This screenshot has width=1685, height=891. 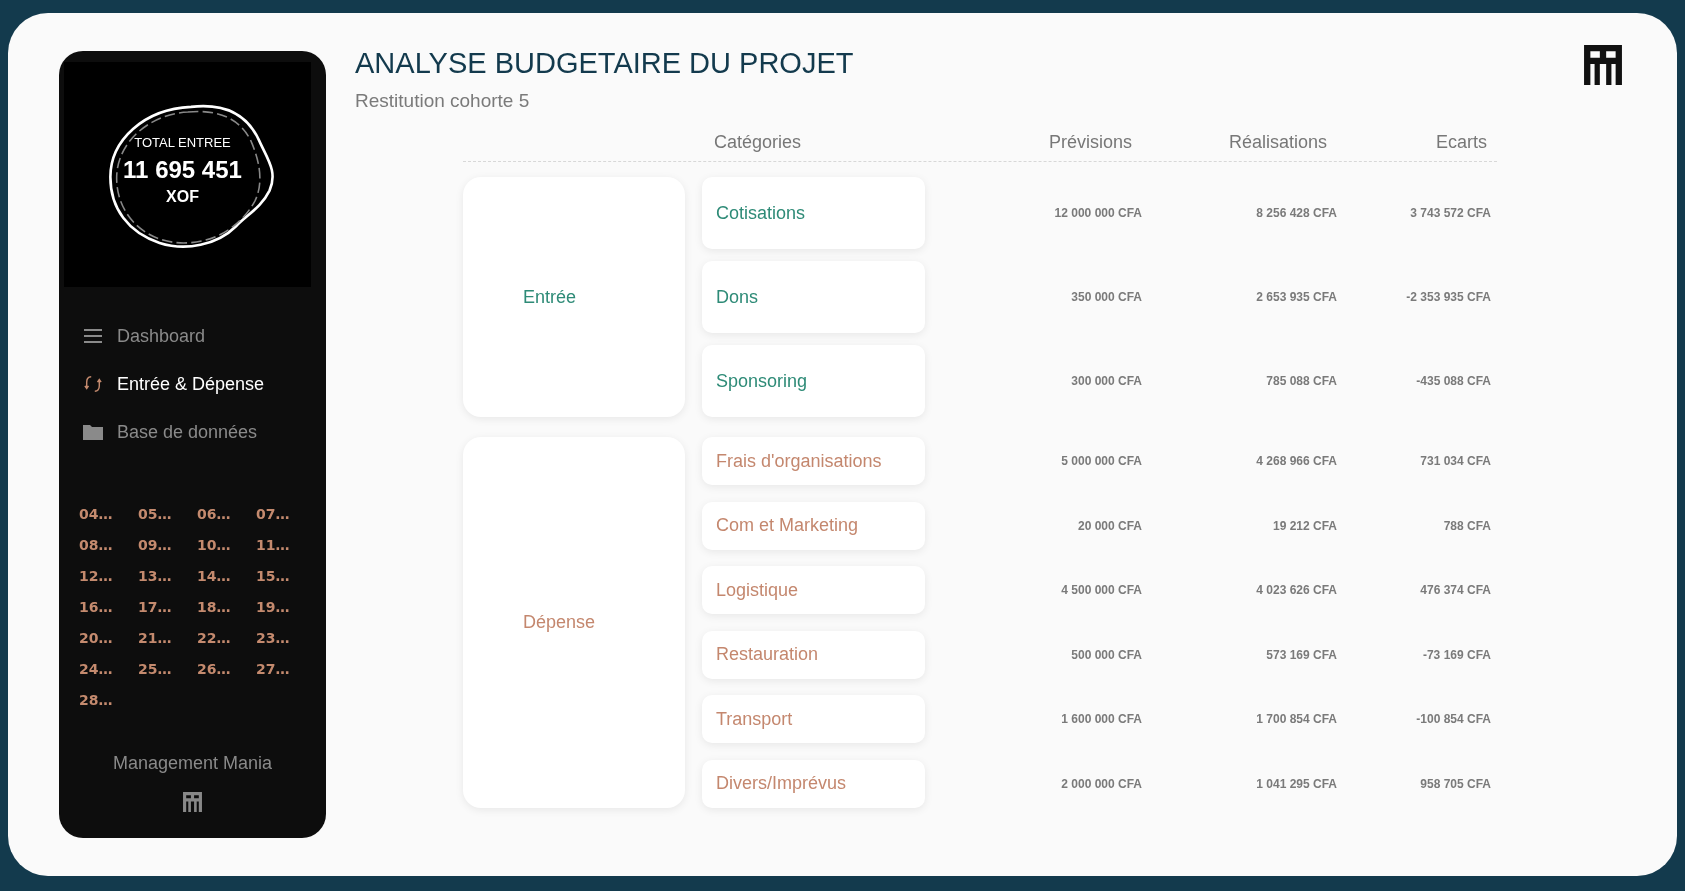 I want to click on variance-value: 476 374 CFA, so click(x=1455, y=590).